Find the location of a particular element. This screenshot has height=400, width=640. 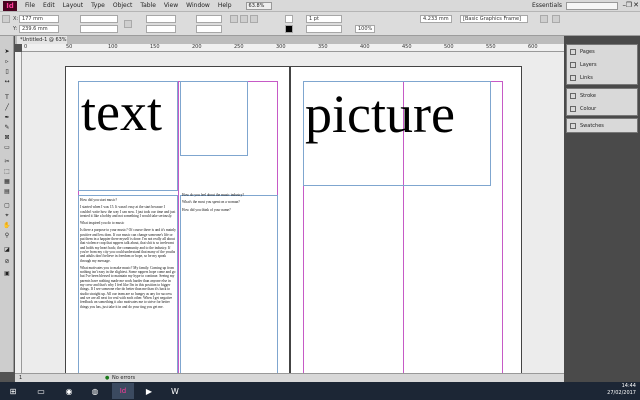

auto-fit-icon is located at coordinates (556, 19).